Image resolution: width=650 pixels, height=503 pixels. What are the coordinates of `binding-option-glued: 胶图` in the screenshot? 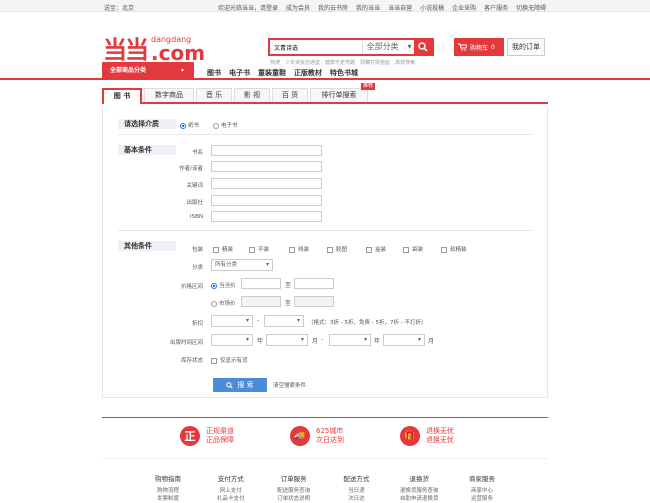 It's located at (337, 249).